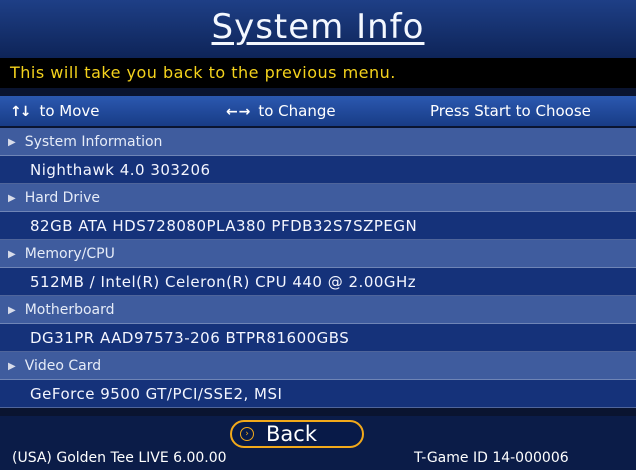  I want to click on choose-help: Press Start to Choose, so click(510, 111).